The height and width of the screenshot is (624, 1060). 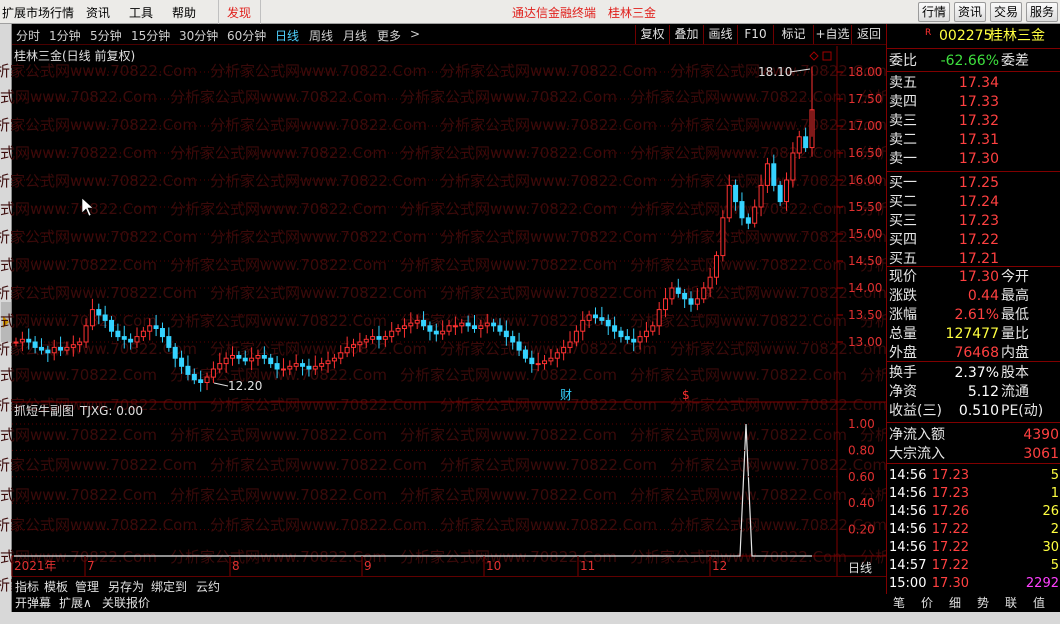 What do you see at coordinates (368, 566) in the screenshot?
I see `x-tick-label: 9` at bounding box center [368, 566].